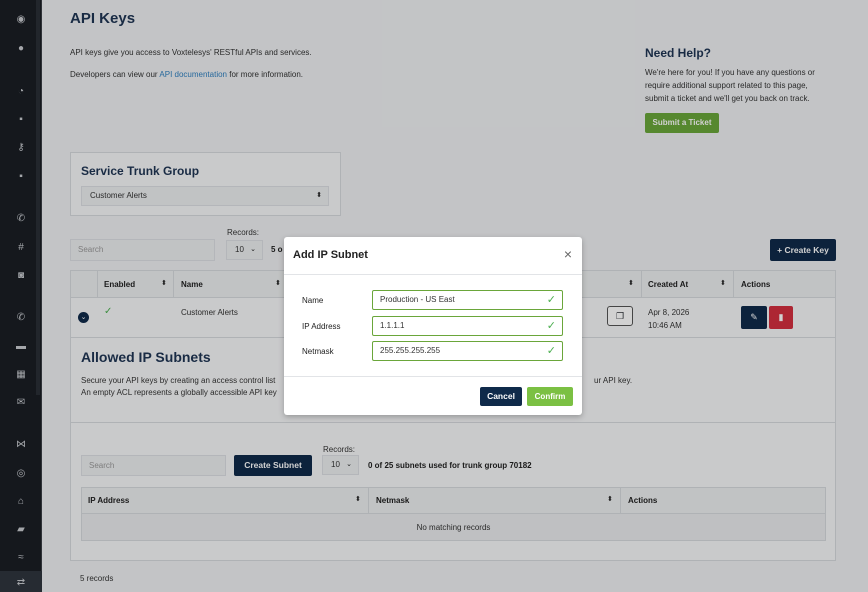  What do you see at coordinates (318, 351) in the screenshot?
I see `netmask-label: Netmask` at bounding box center [318, 351].